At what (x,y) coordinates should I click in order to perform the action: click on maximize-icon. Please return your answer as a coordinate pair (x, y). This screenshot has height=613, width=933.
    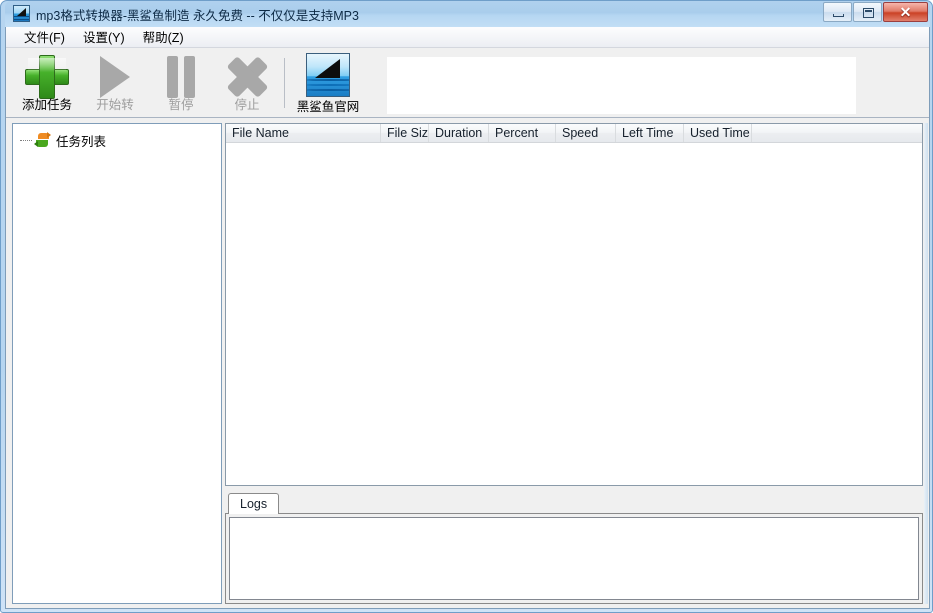
    Looking at the image, I should click on (868, 13).